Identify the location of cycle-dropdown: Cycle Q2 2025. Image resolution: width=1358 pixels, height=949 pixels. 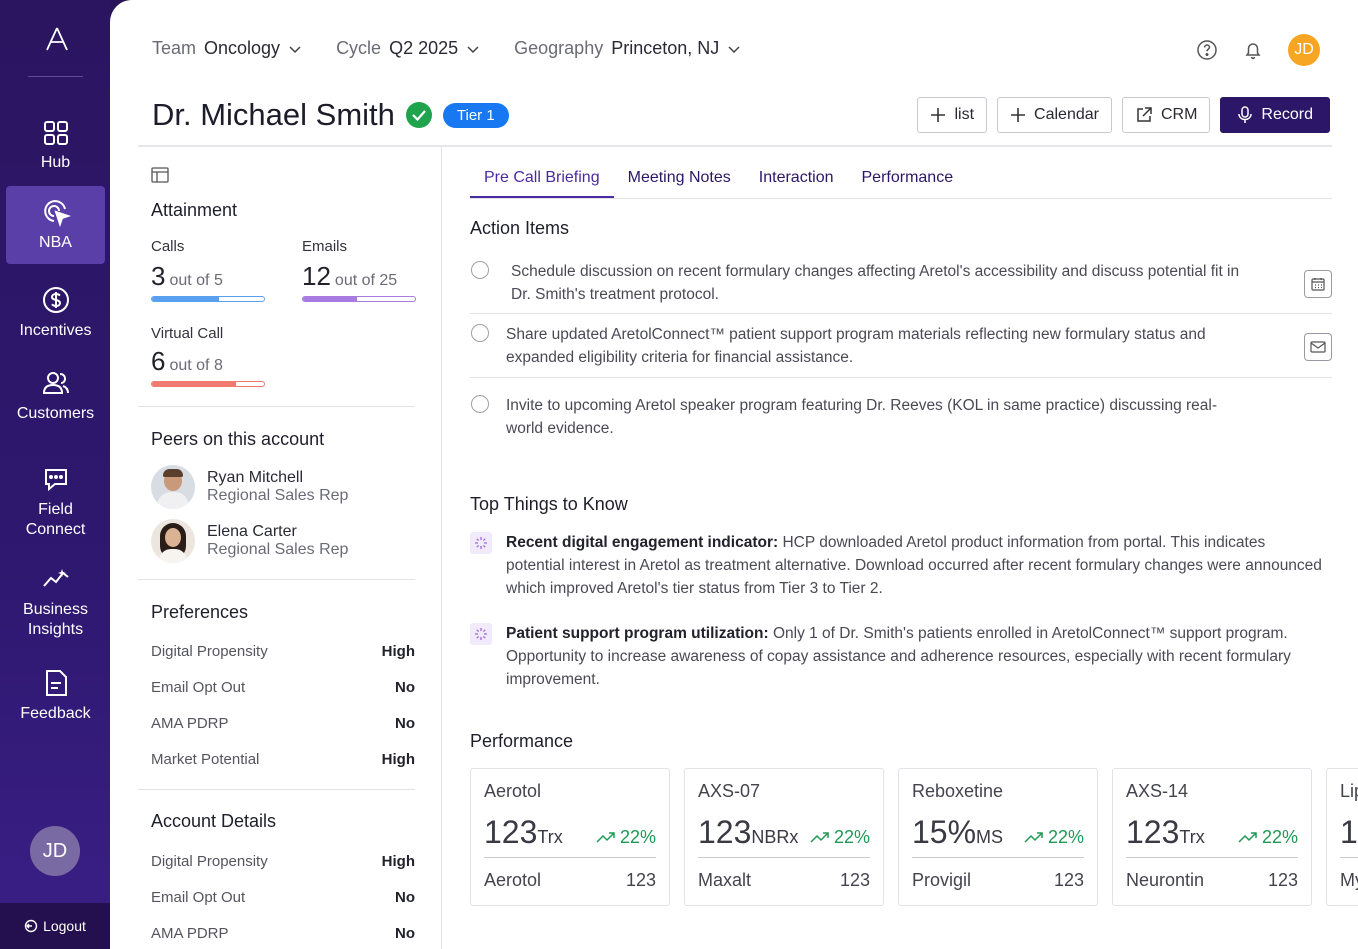
(408, 48).